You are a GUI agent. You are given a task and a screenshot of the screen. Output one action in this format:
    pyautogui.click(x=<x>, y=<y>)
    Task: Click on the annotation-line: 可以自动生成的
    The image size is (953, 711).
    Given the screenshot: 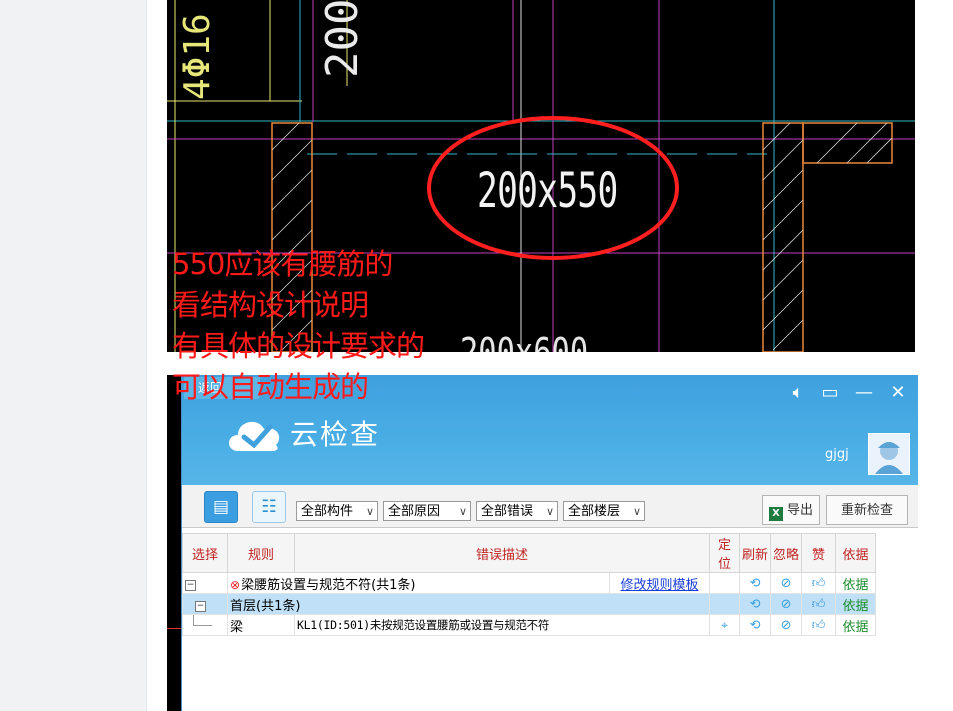 What is the action you would take?
    pyautogui.click(x=270, y=387)
    